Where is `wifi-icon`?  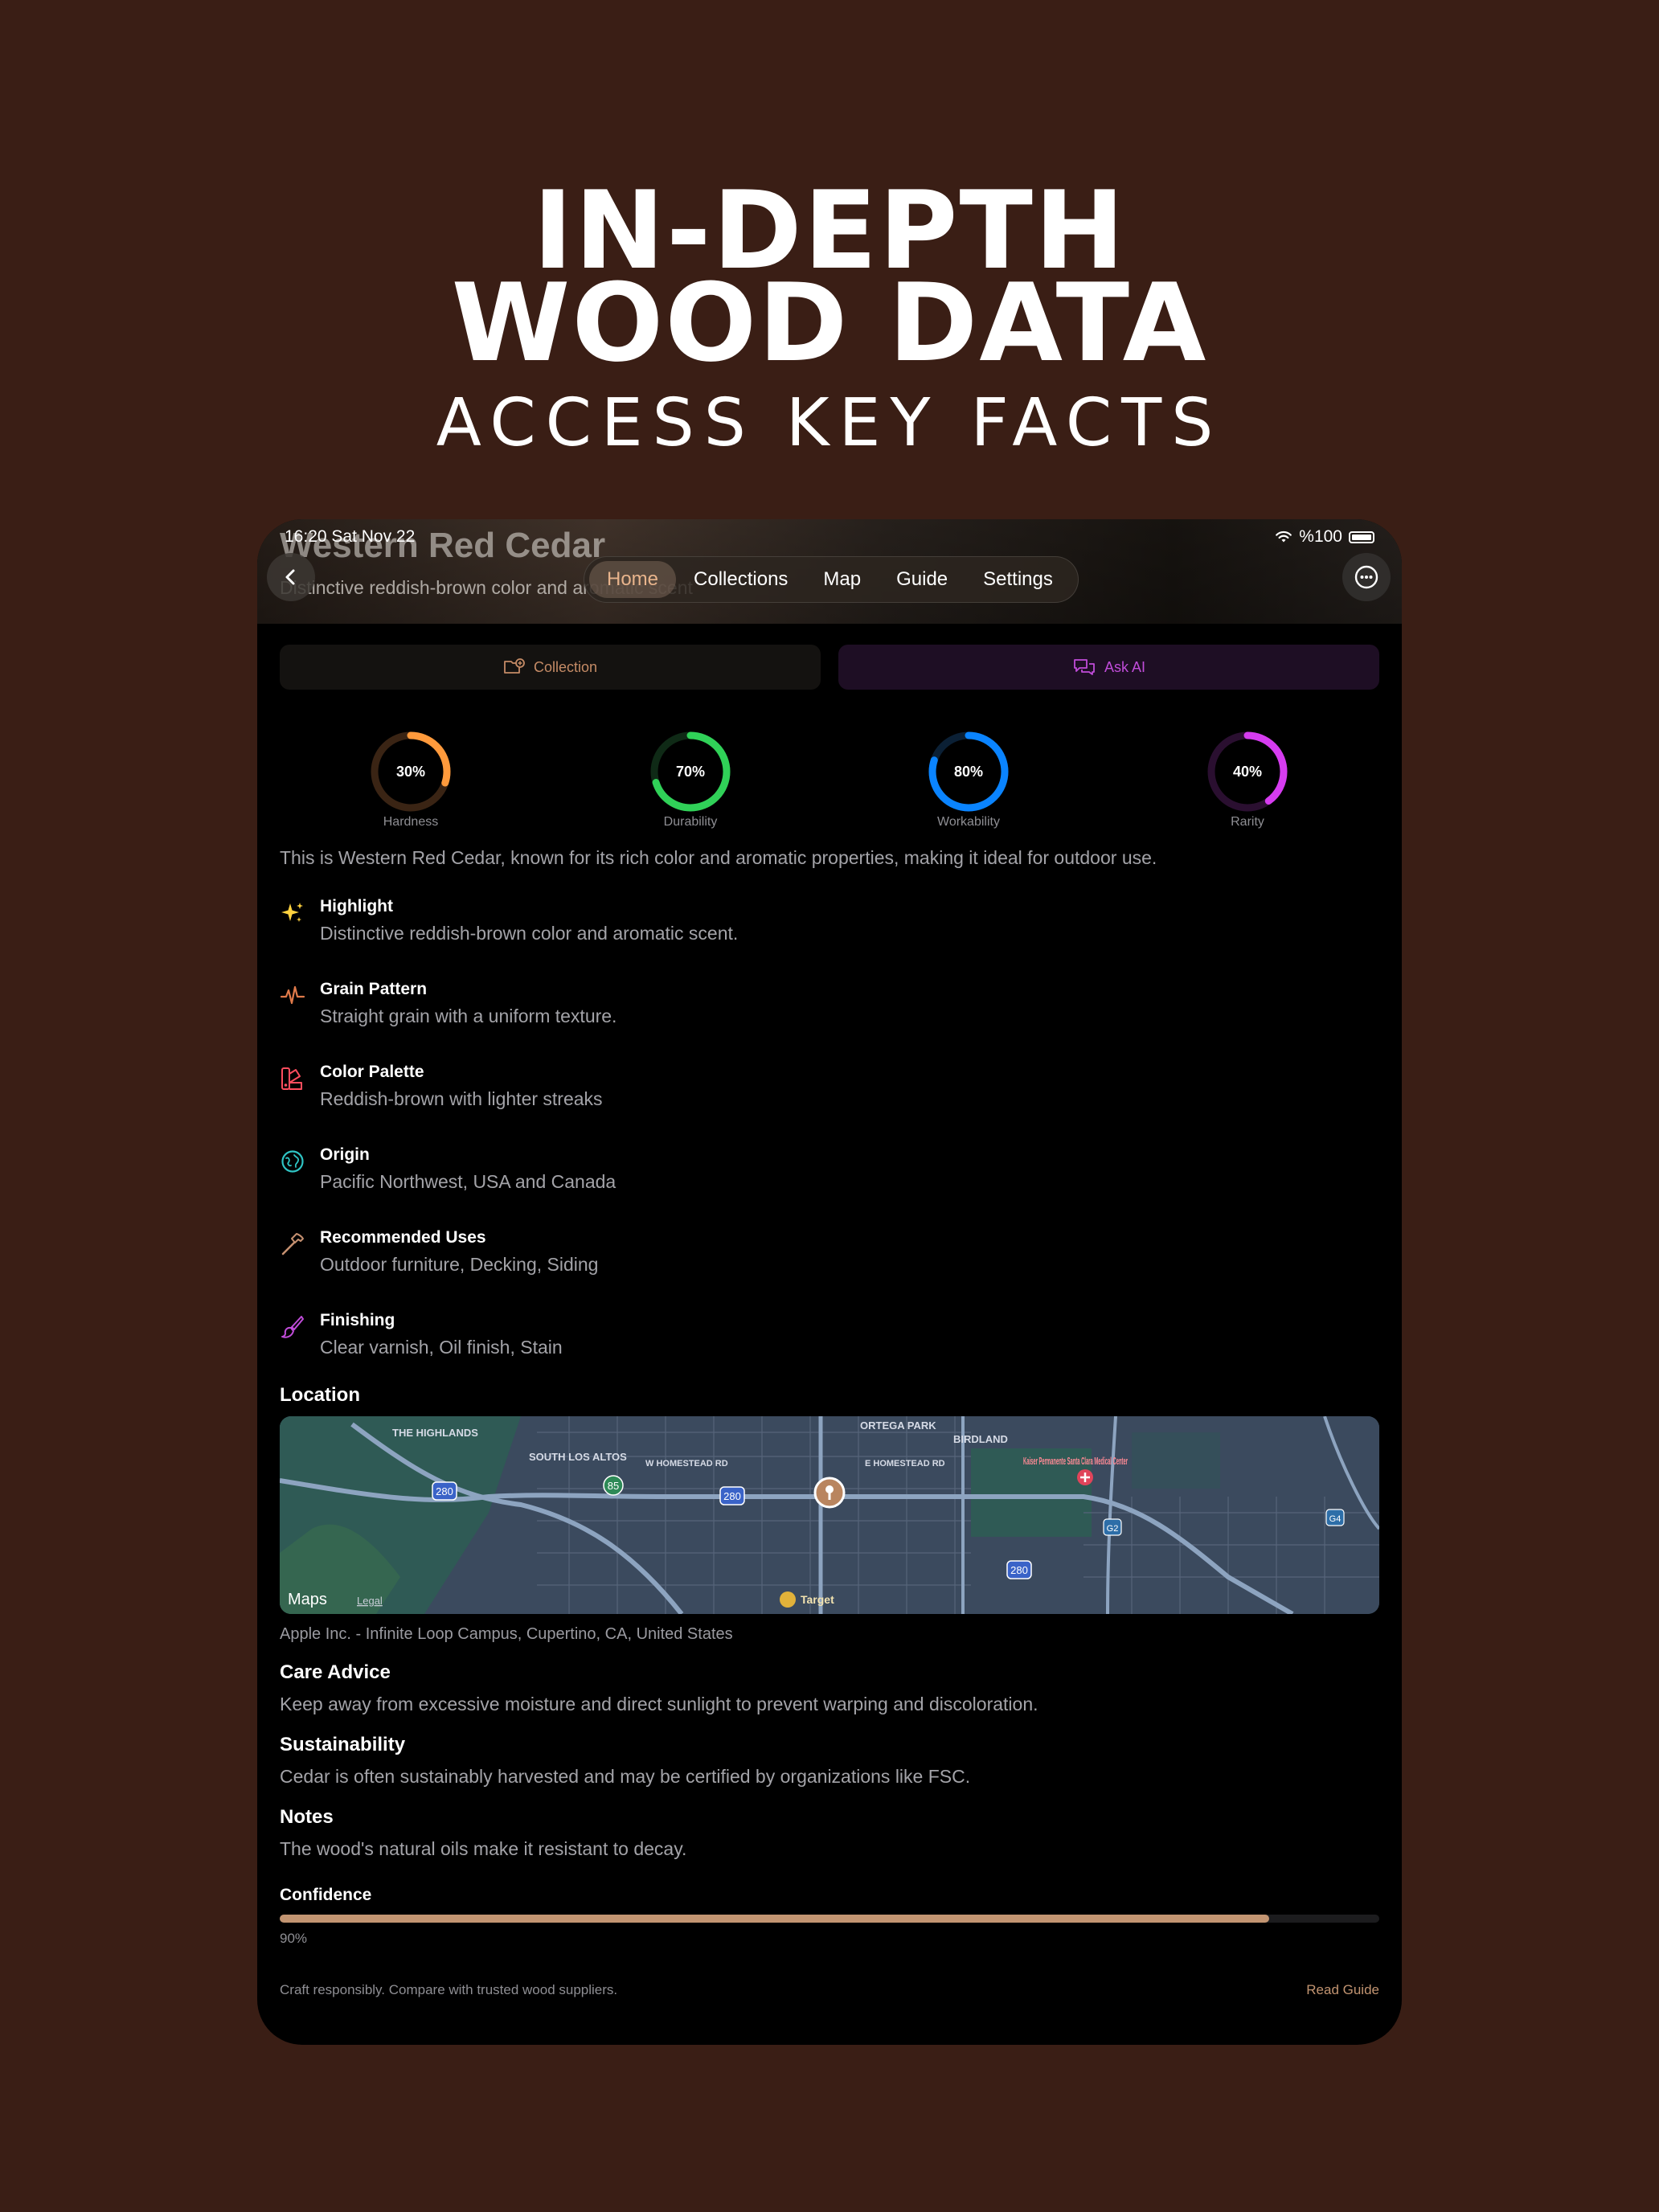
wifi-icon is located at coordinates (1284, 536).